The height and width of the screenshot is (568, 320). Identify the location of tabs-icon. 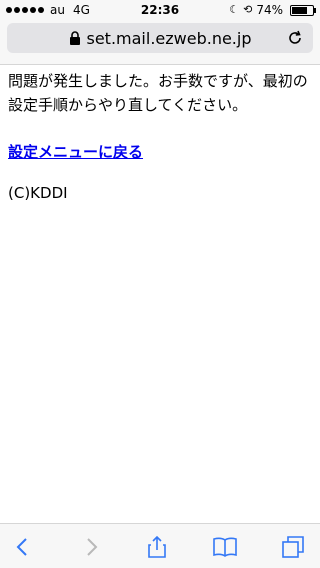
(293, 547).